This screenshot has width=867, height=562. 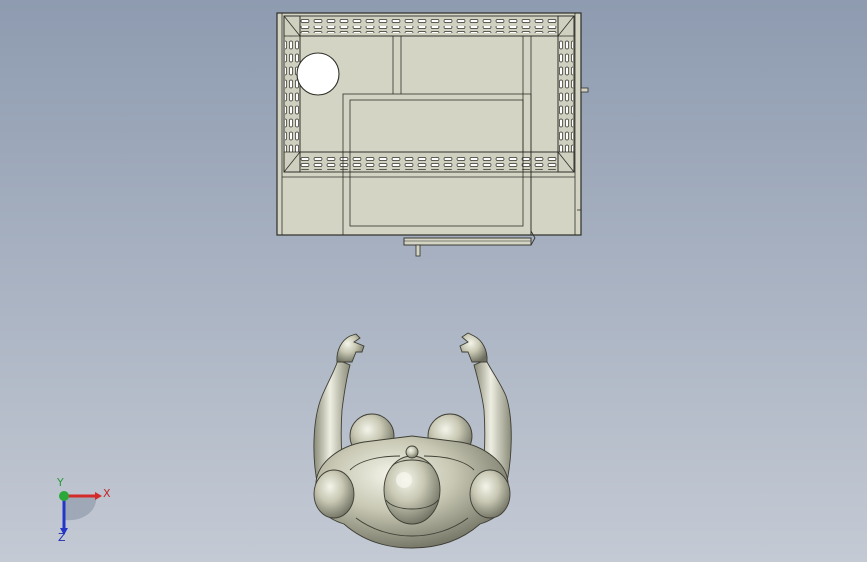 I want to click on reference-triad: X Y Z, so click(x=80, y=516).